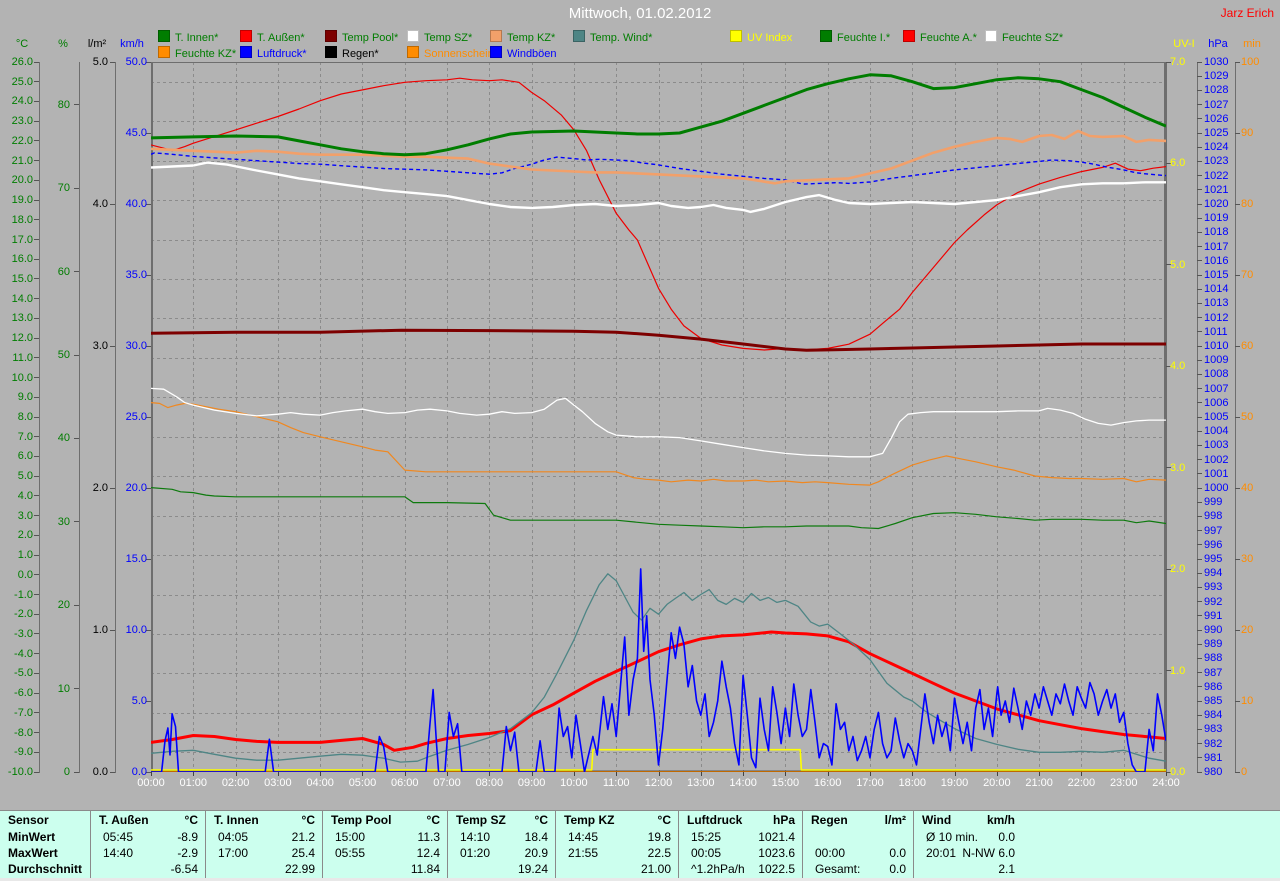 The width and height of the screenshot is (1280, 881). Describe the element at coordinates (1213, 686) in the screenshot. I see `axis-tick-label: 986` at that location.